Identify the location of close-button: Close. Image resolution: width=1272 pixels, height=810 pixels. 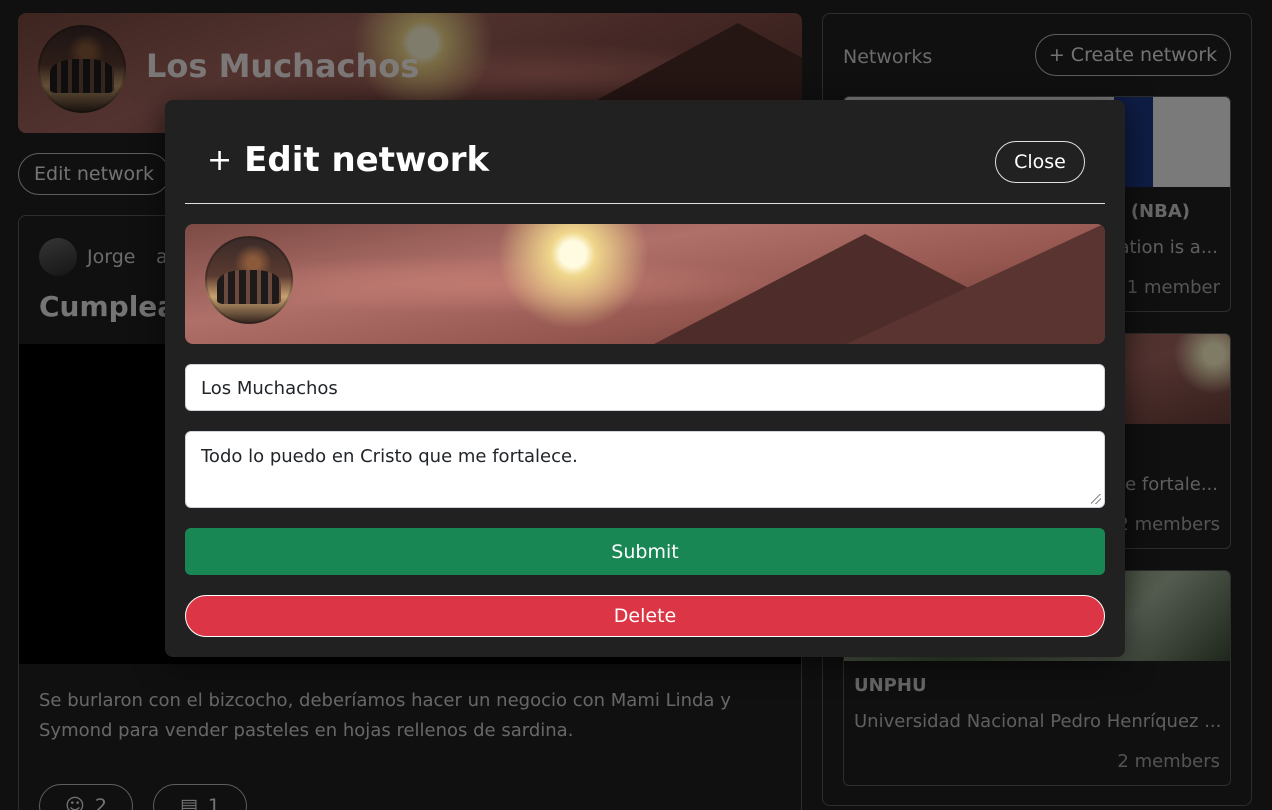
(1040, 162).